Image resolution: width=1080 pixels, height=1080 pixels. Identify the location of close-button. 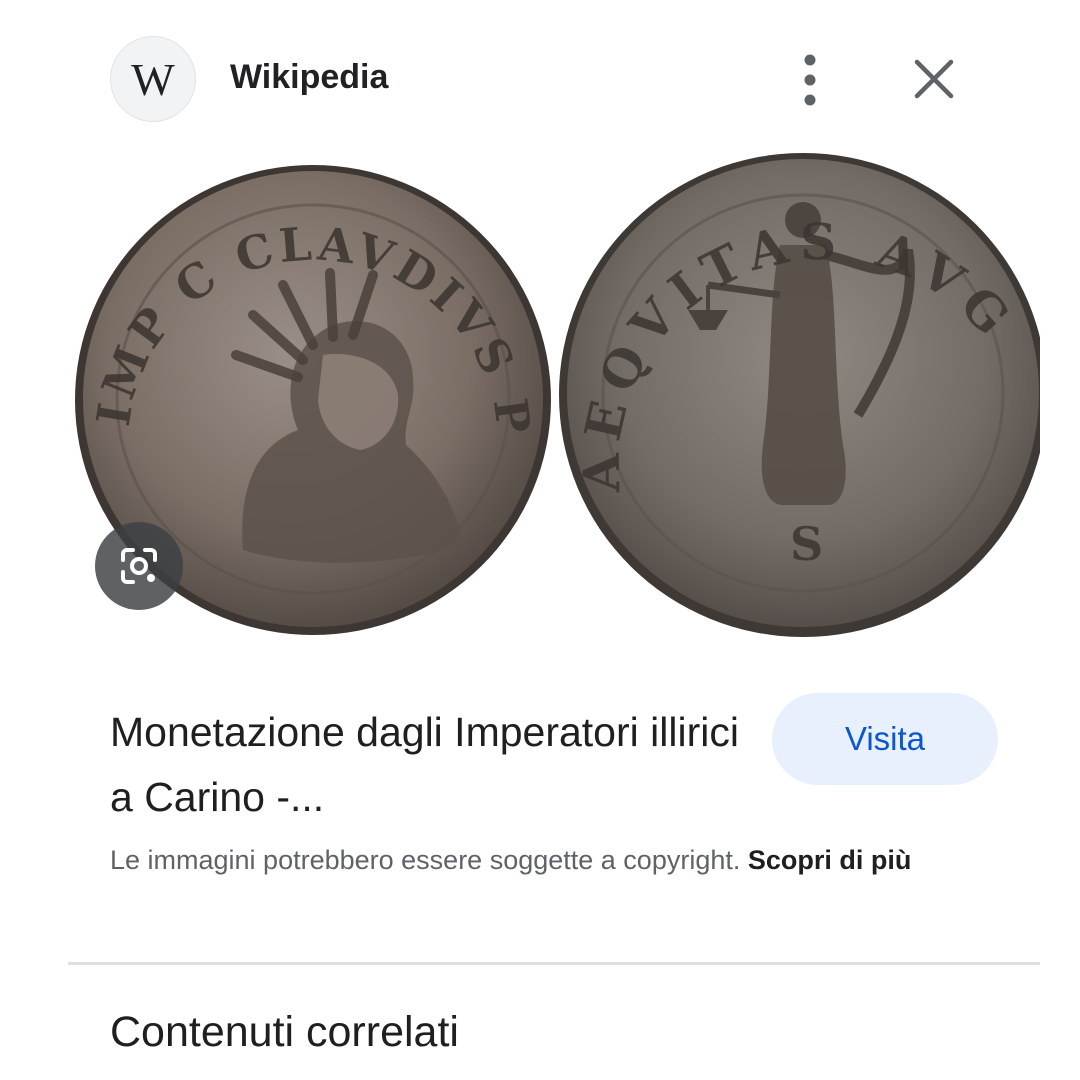
(934, 80).